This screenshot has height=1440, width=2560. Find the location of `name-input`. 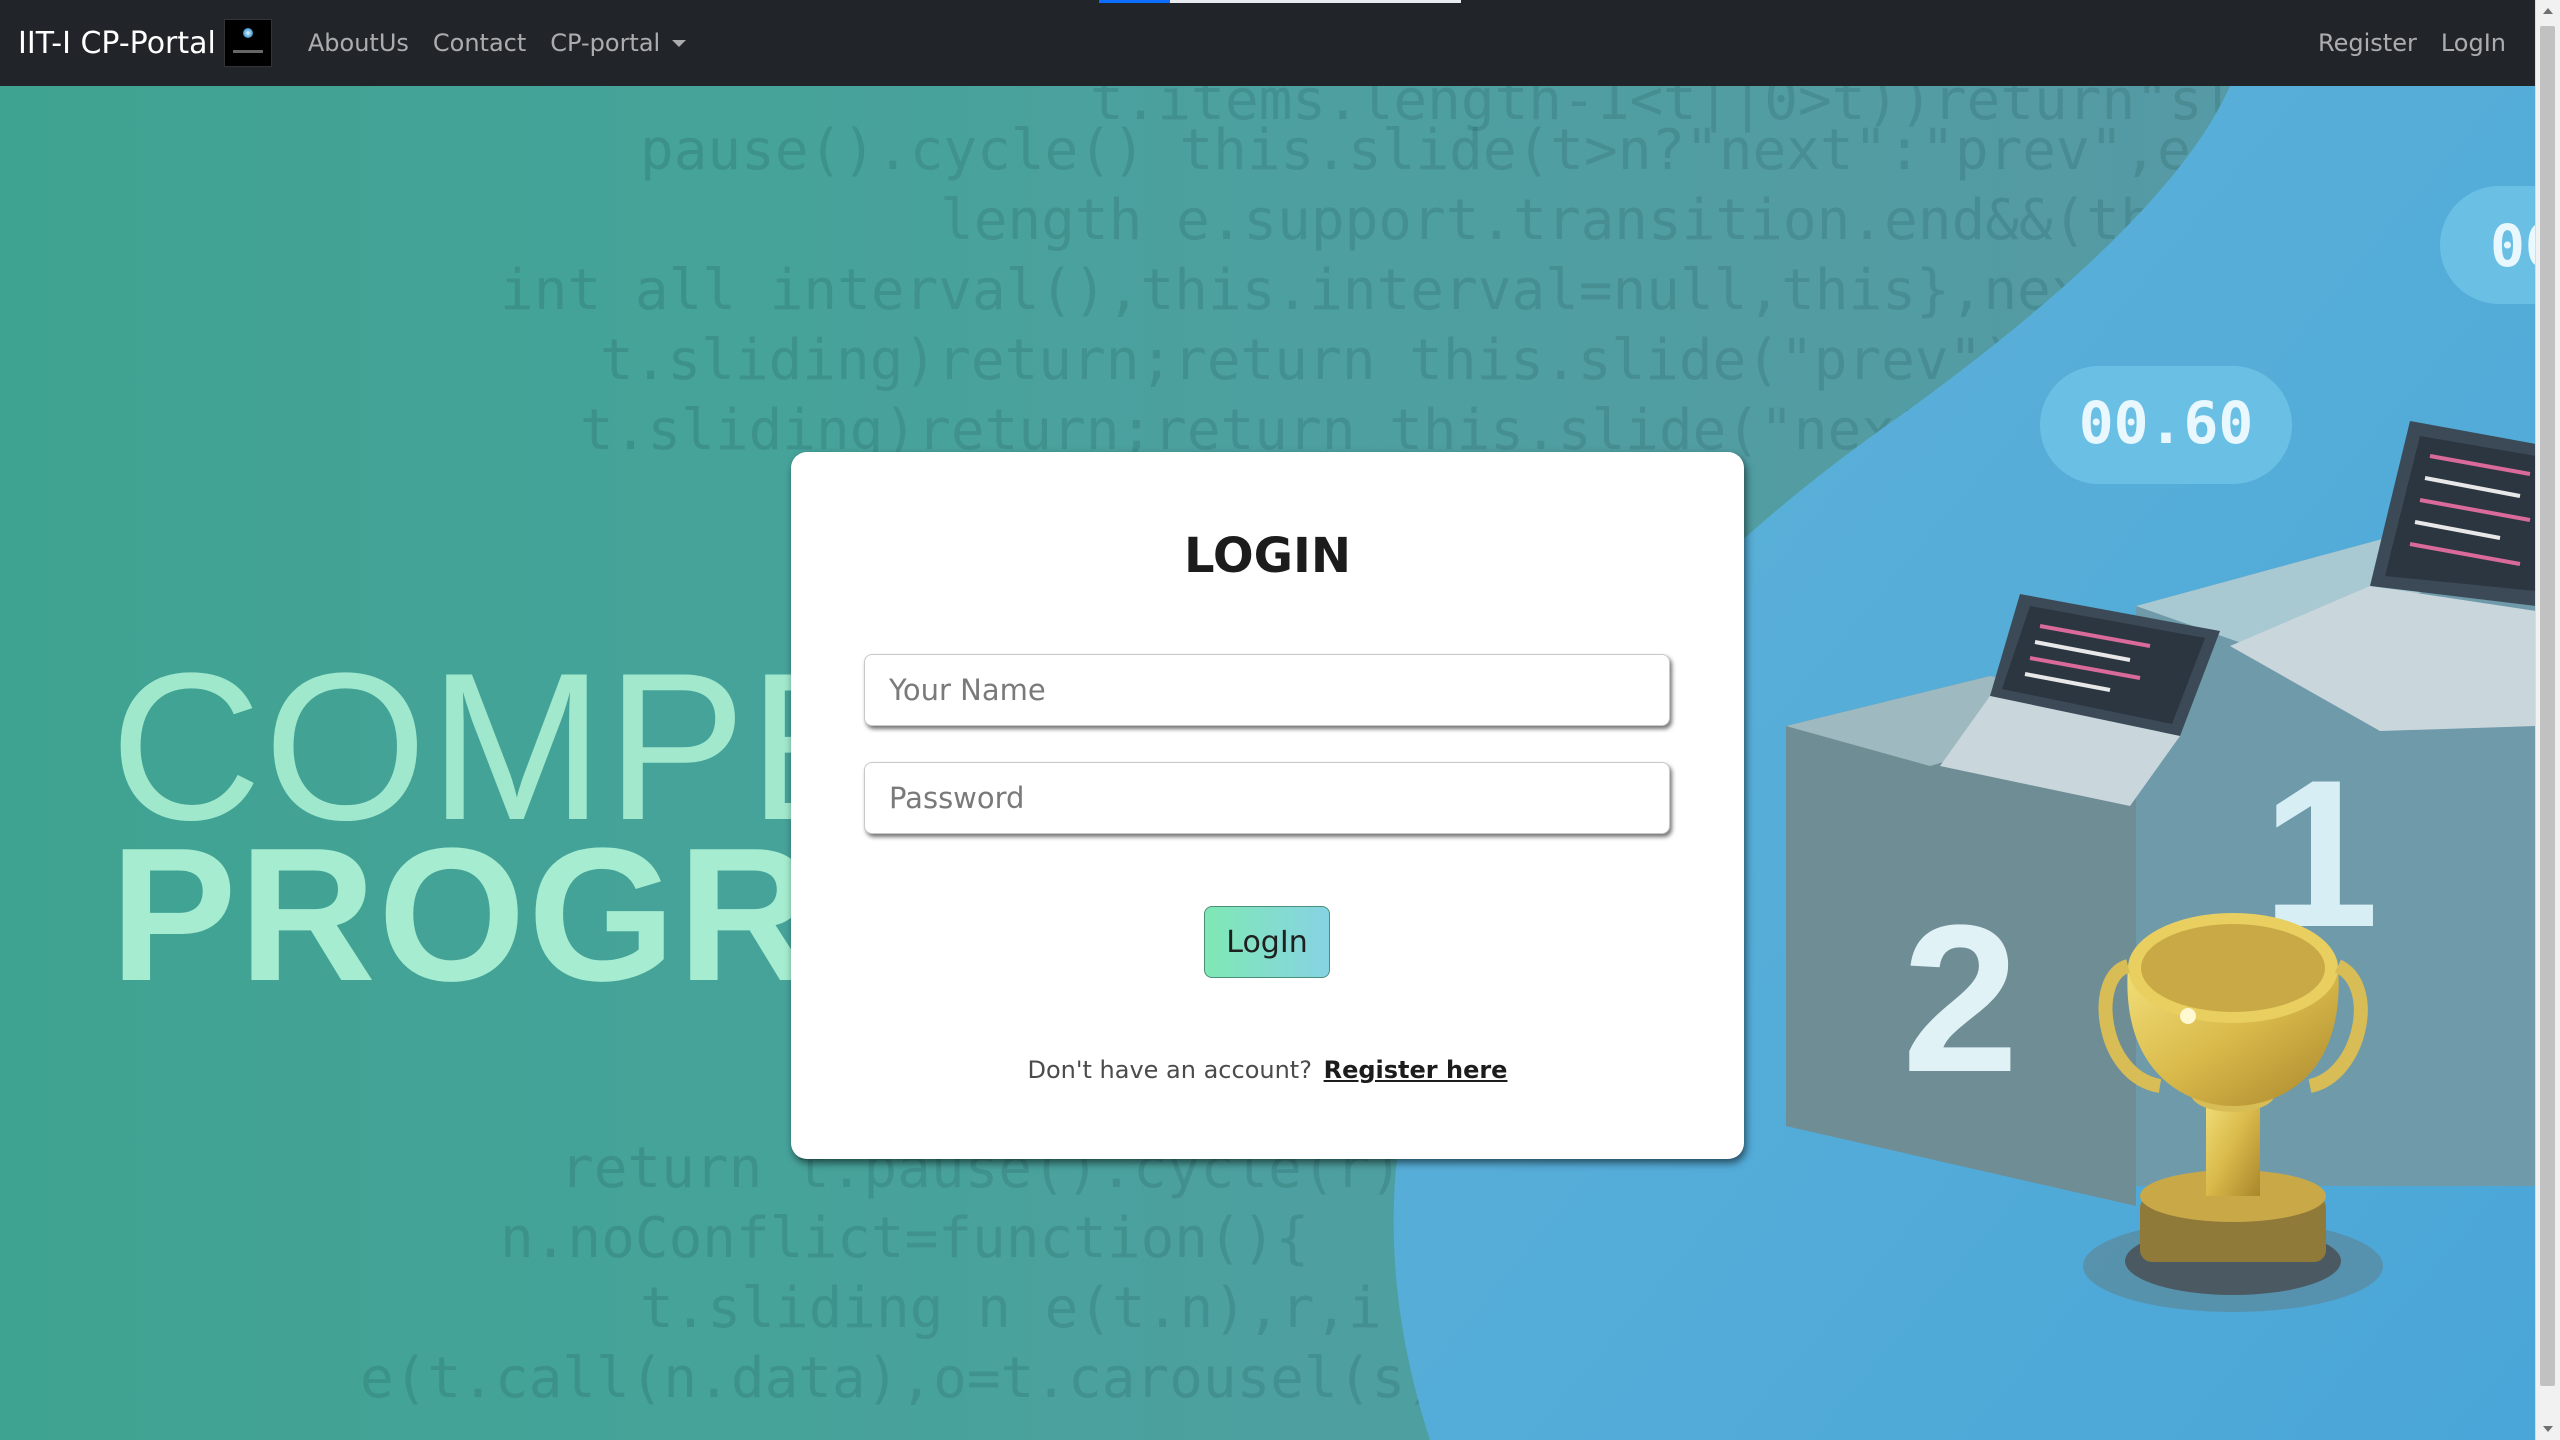

name-input is located at coordinates (1267, 690).